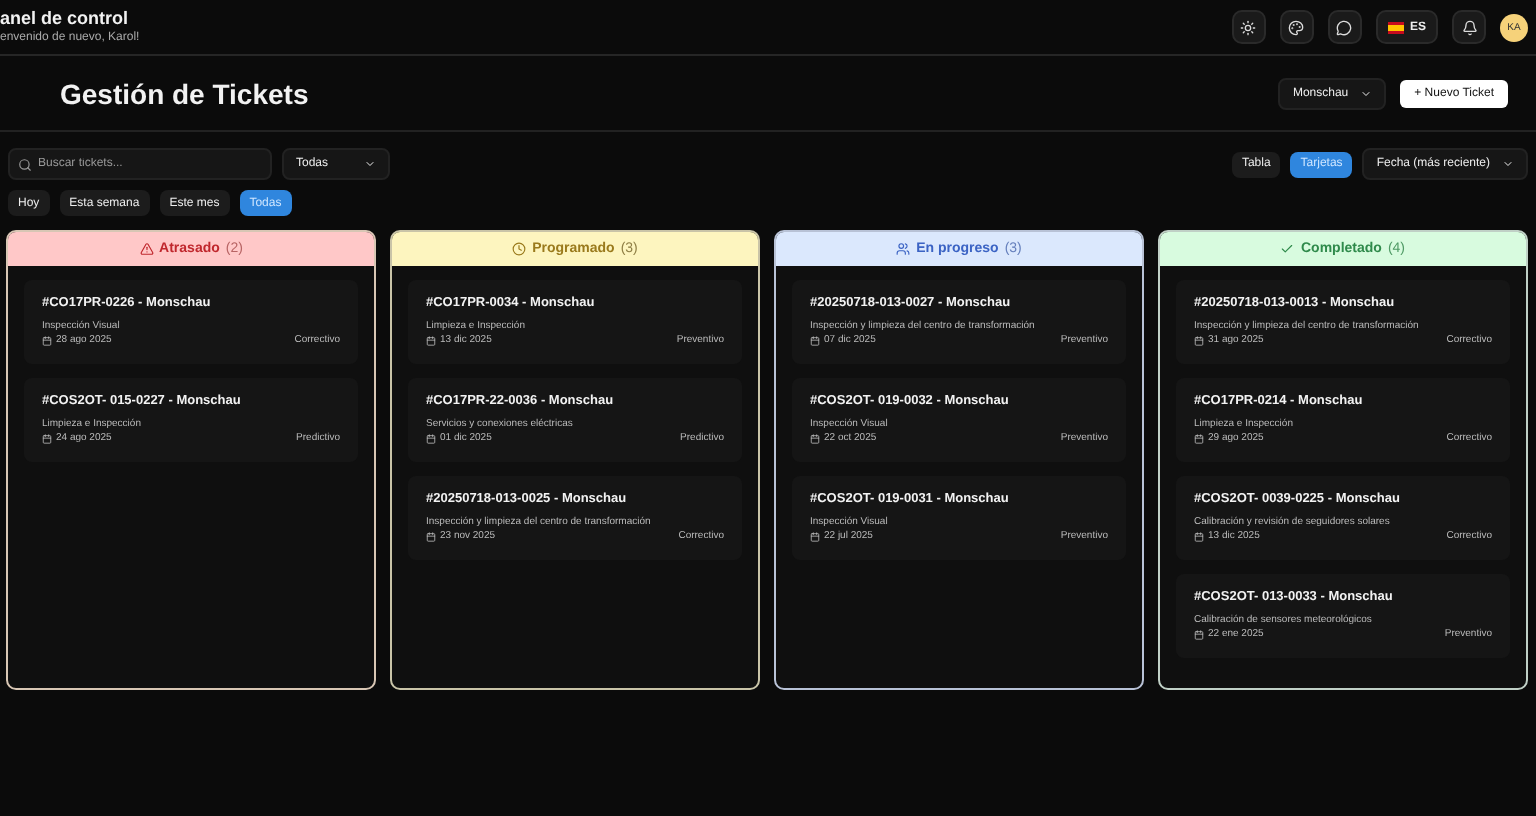  What do you see at coordinates (146, 249) in the screenshot?
I see `warning-icon` at bounding box center [146, 249].